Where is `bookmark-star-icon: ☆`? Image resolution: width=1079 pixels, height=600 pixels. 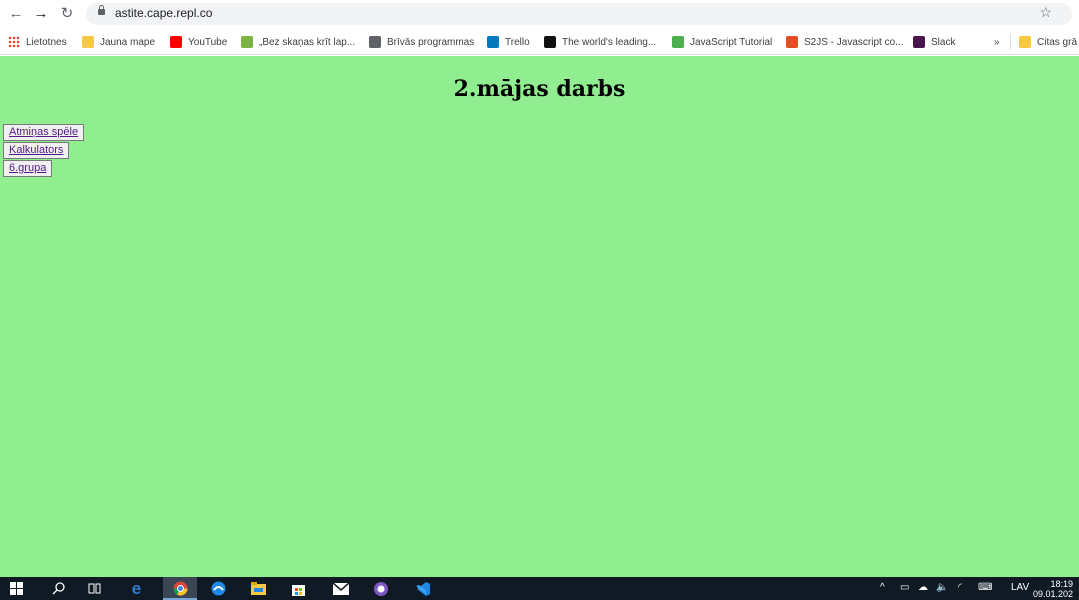 bookmark-star-icon: ☆ is located at coordinates (1045, 12).